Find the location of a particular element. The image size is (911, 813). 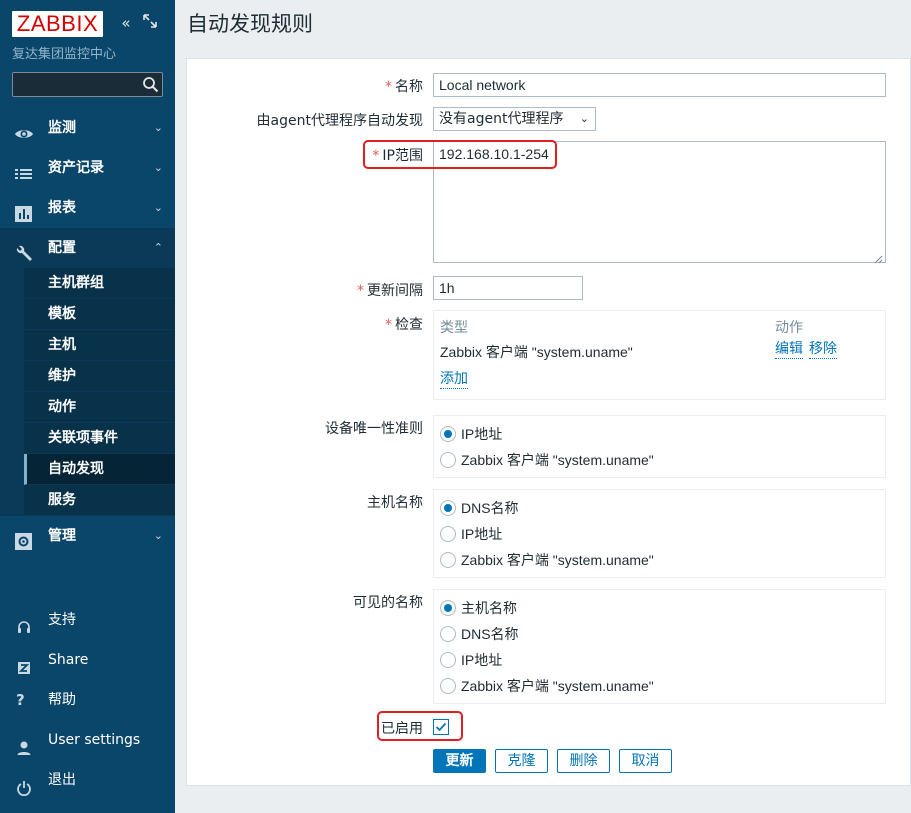

resize-grip-icon is located at coordinates (878, 257).